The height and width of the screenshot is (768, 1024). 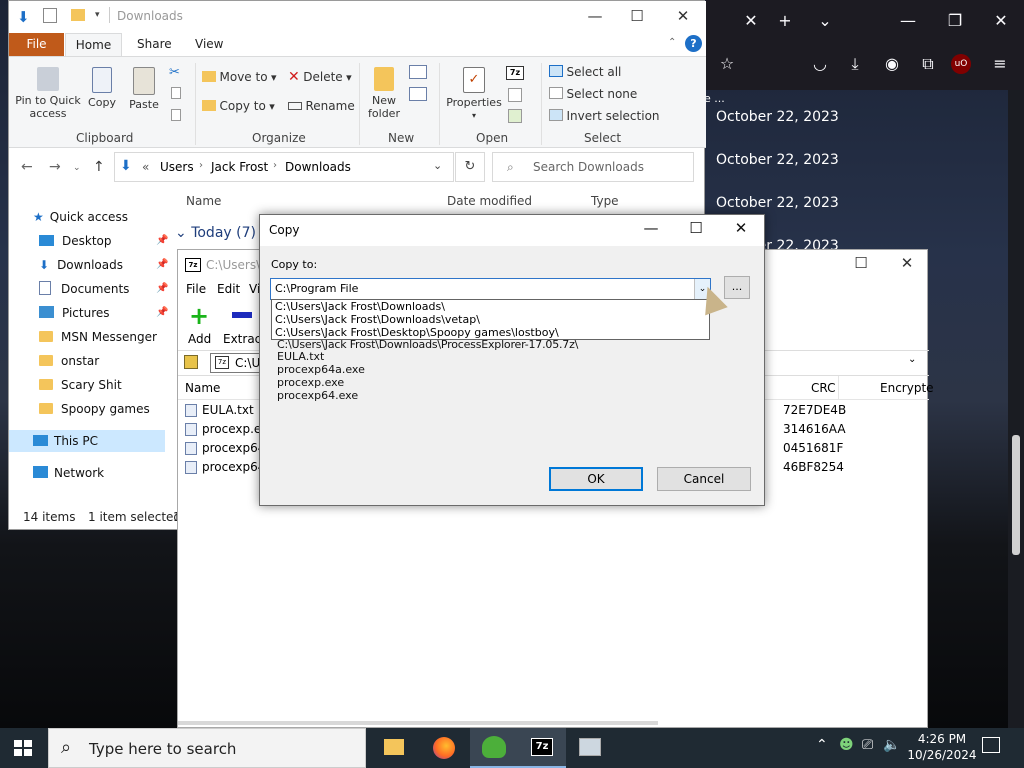 I want to click on new-folder-button: New folder, so click(x=384, y=93).